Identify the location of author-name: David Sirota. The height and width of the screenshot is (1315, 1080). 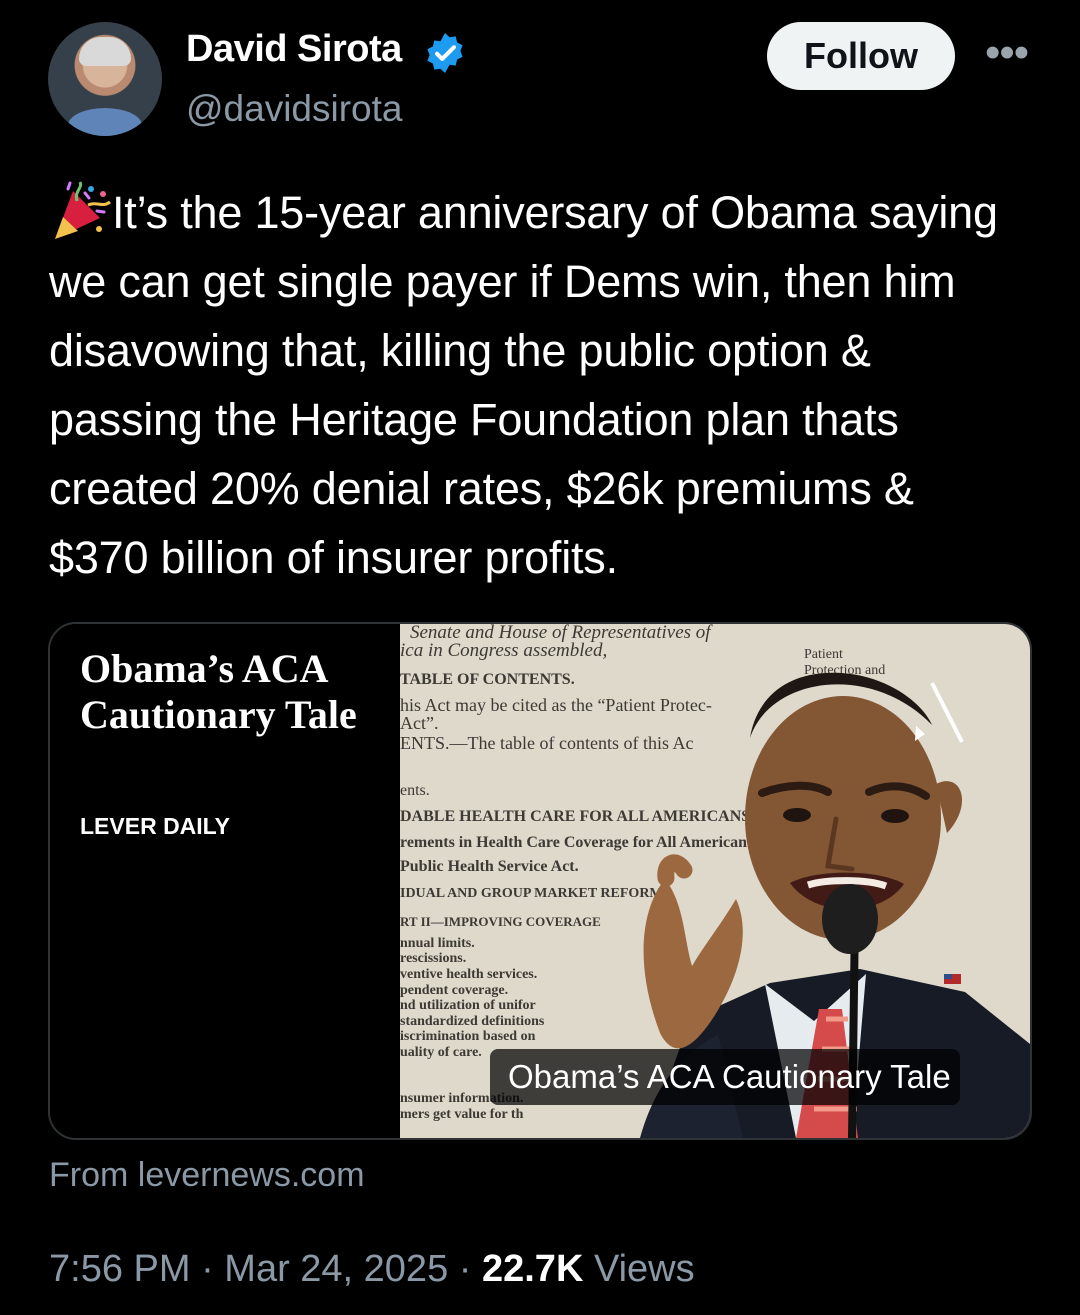
(294, 49).